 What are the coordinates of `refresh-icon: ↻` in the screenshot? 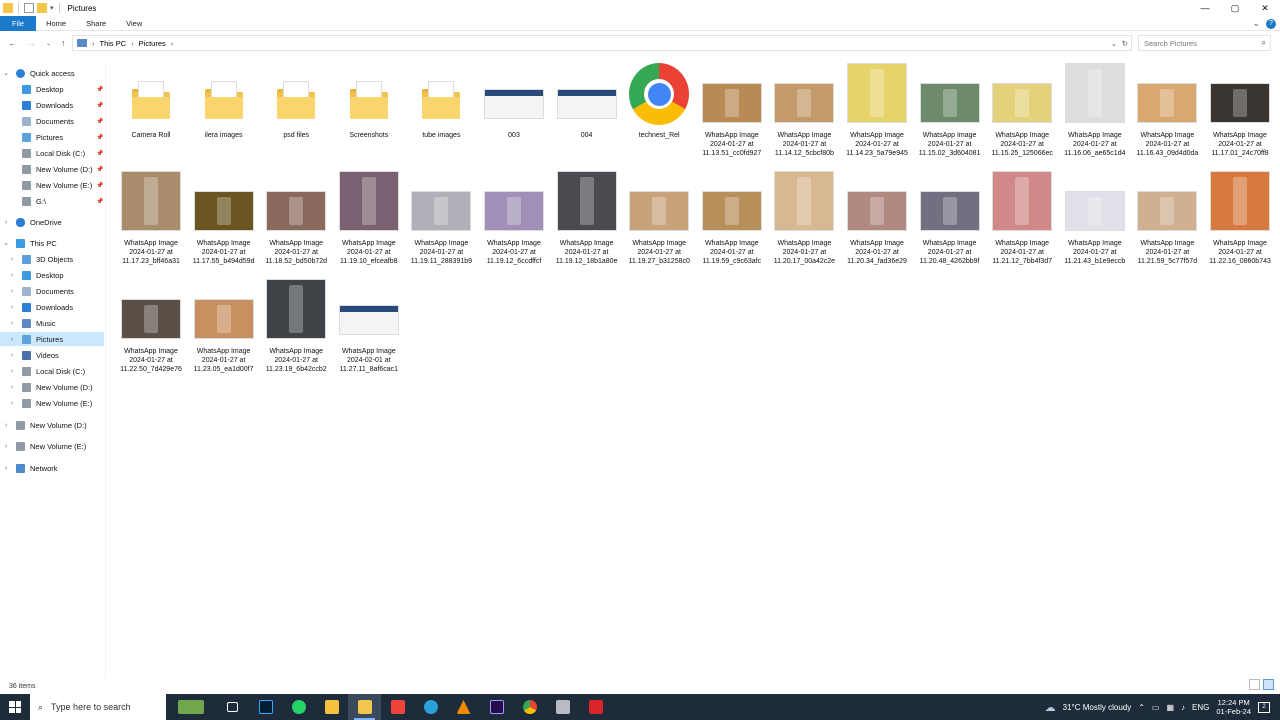 It's located at (1125, 43).